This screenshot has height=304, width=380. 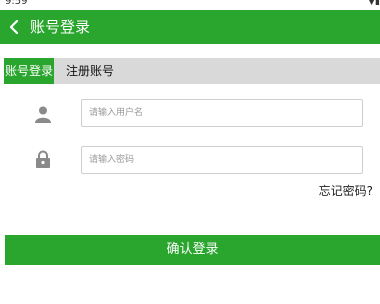 What do you see at coordinates (222, 160) in the screenshot?
I see `password-input: 请输入密码` at bounding box center [222, 160].